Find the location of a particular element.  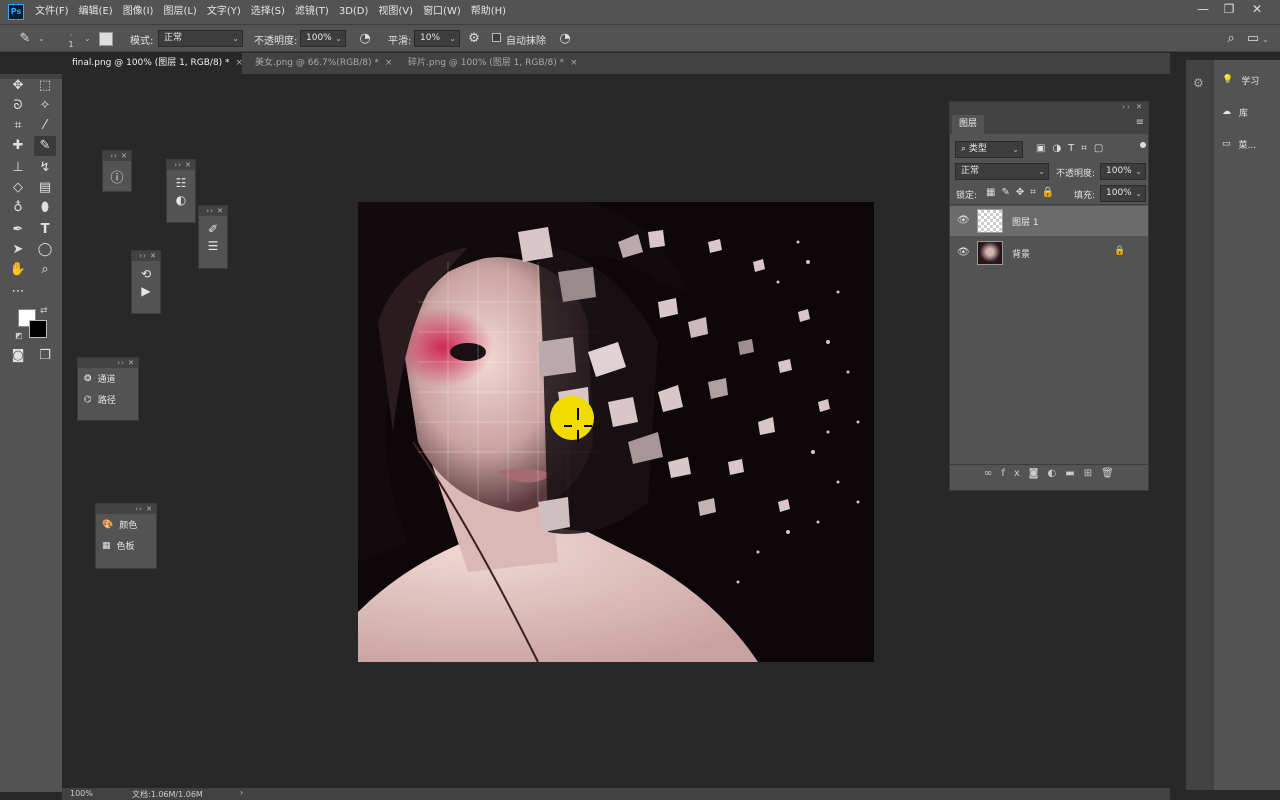

healing-brush-tool-icon: ✚ is located at coordinates (18, 146).